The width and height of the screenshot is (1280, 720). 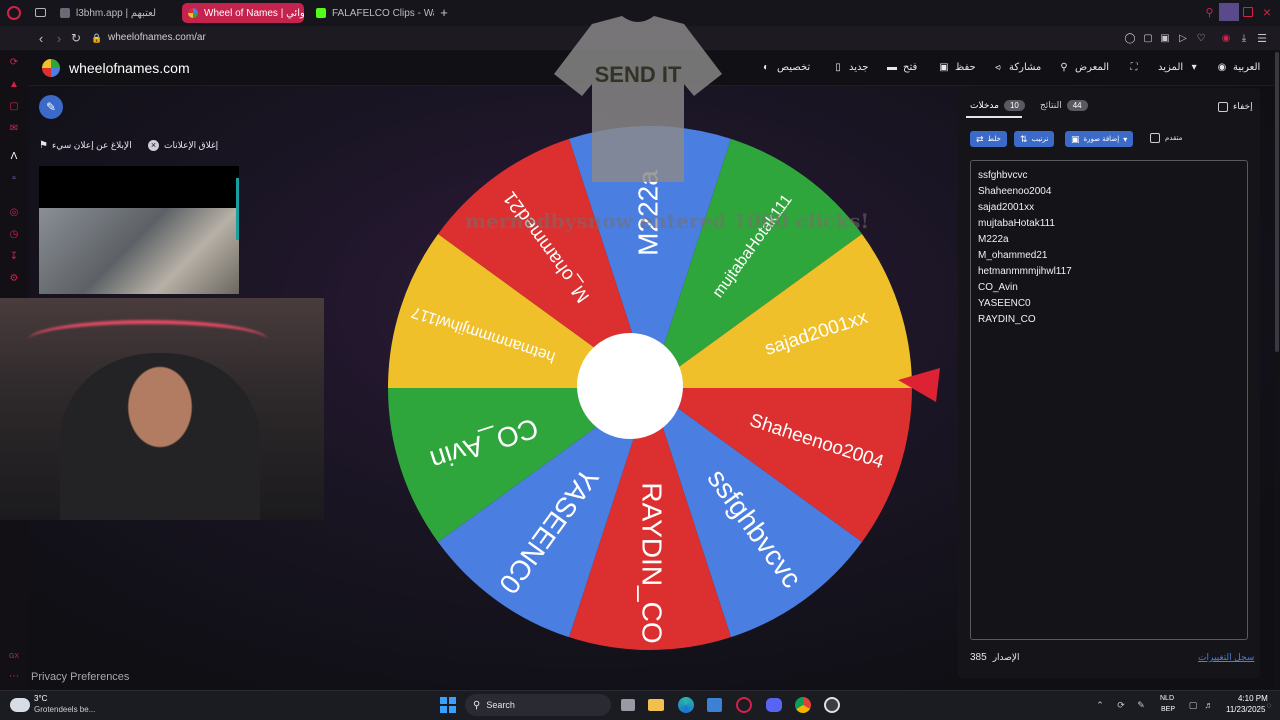 I want to click on nav-language: ◉ العربية, so click(x=1238, y=67).